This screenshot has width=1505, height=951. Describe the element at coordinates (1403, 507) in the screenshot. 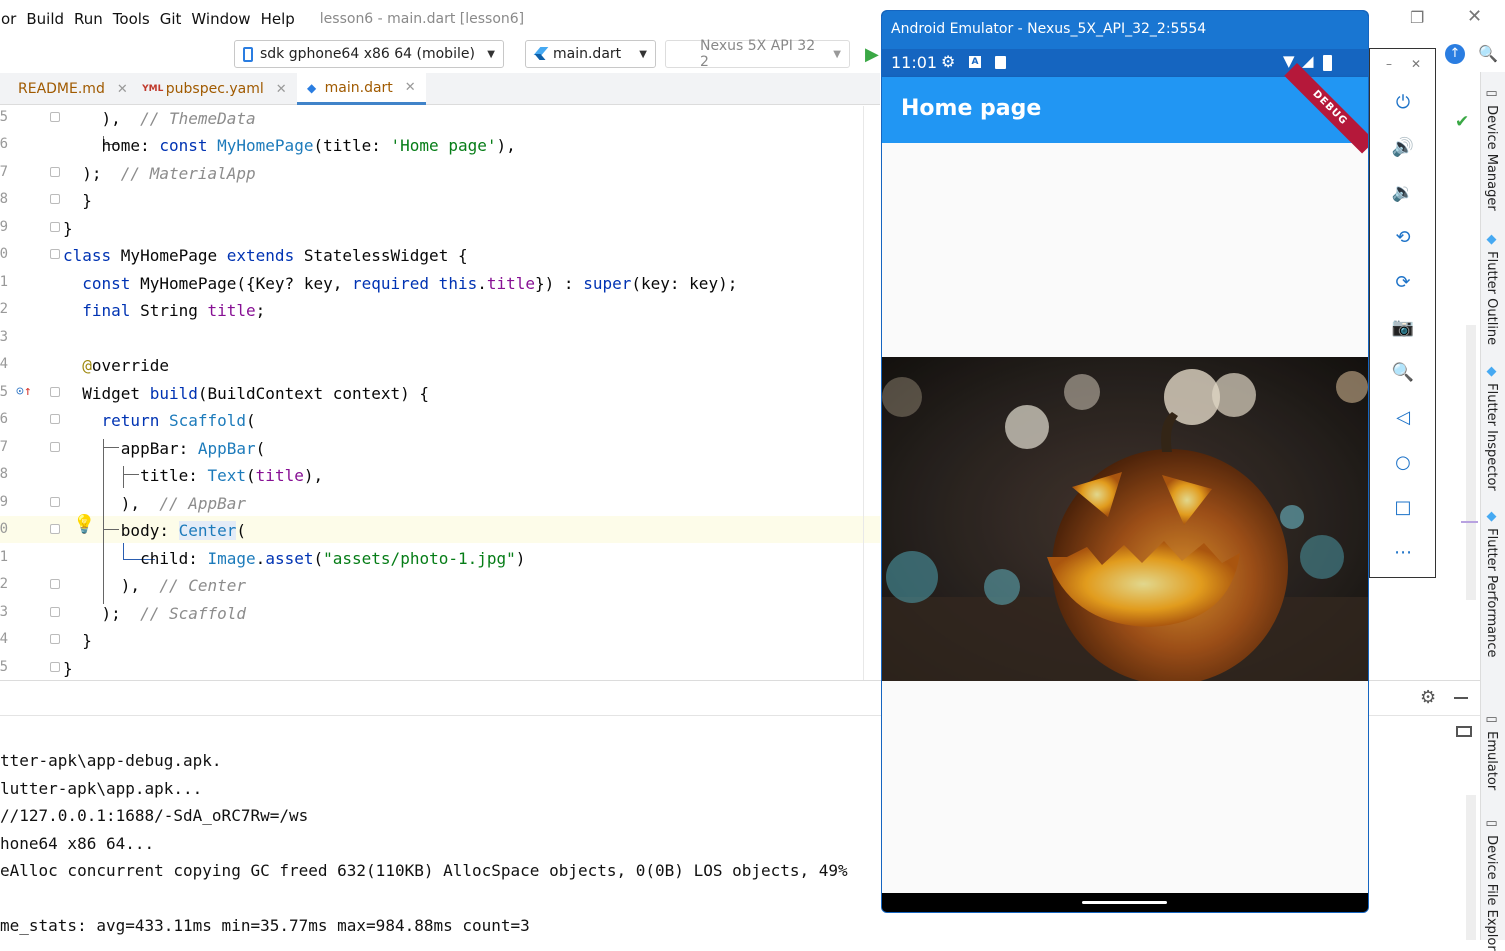

I see `overview-icon: □` at that location.